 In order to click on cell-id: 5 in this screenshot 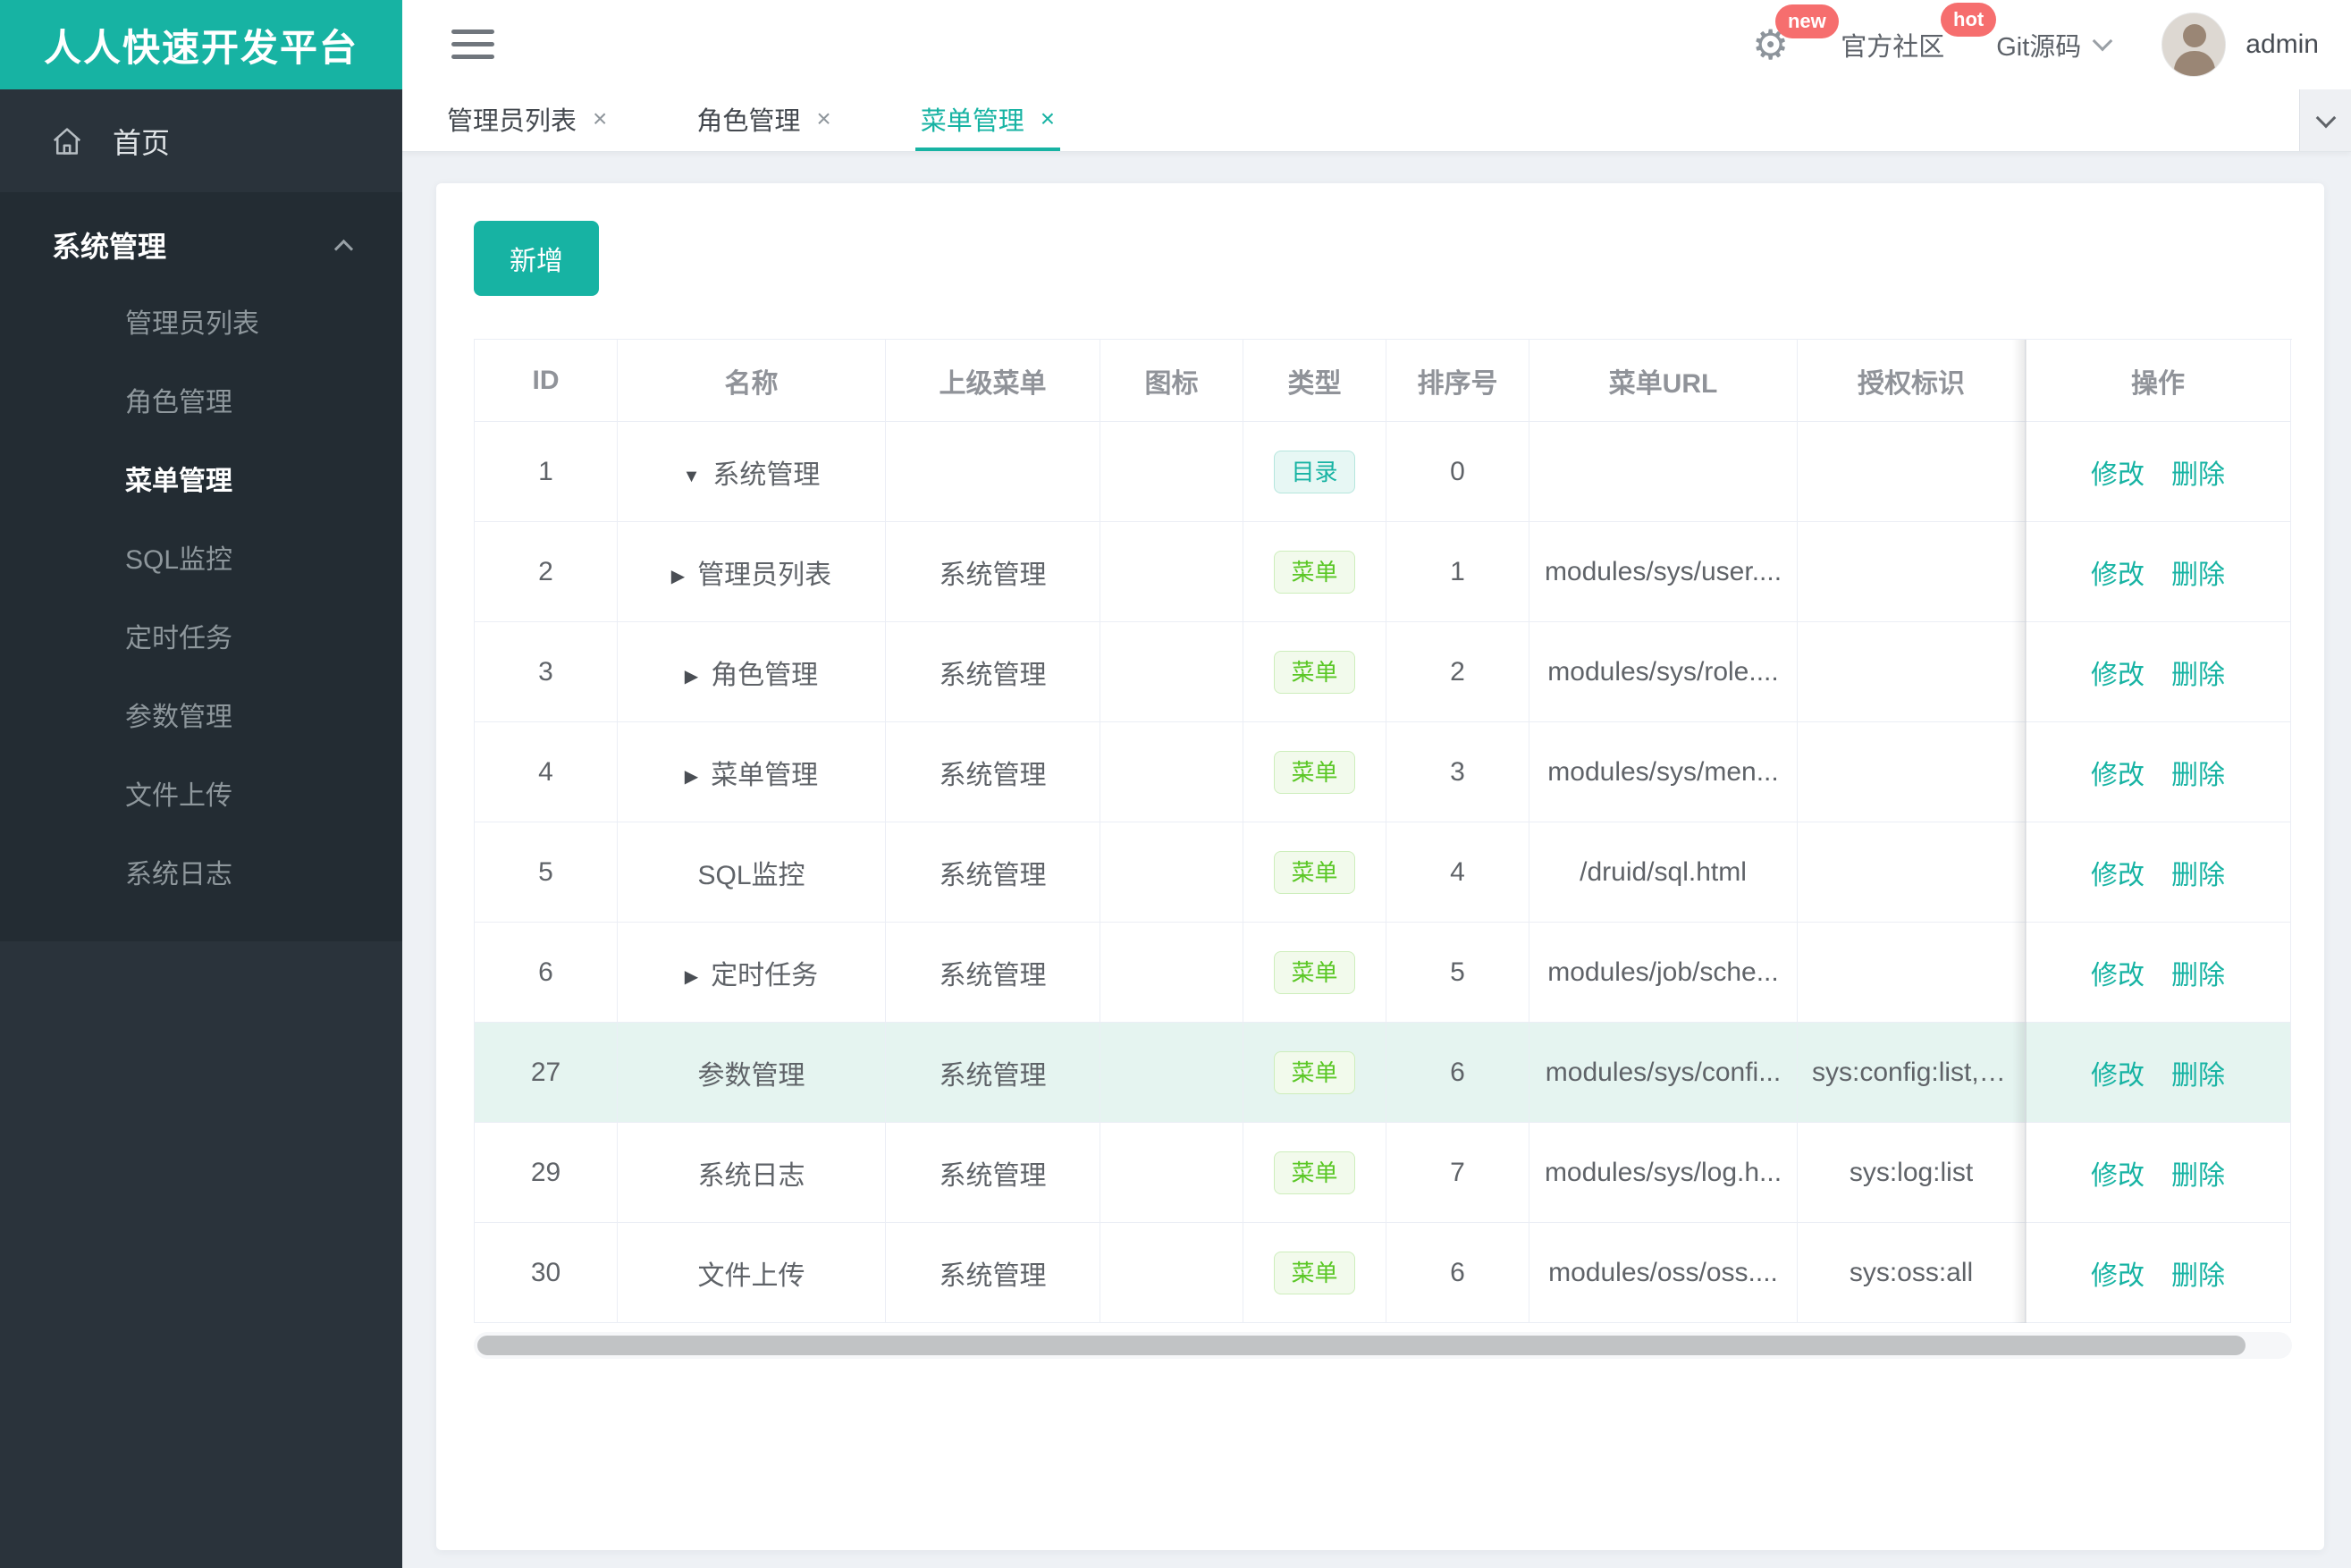, I will do `click(546, 872)`.